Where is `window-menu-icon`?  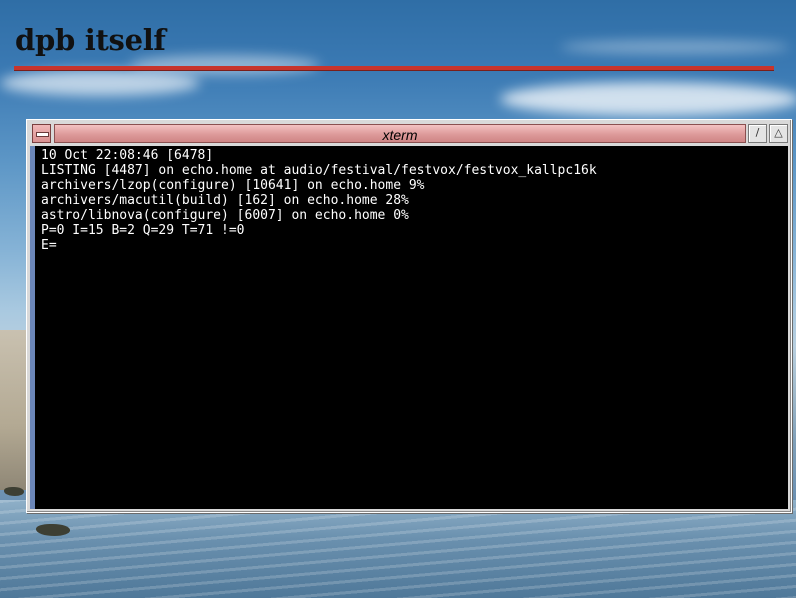
window-menu-icon is located at coordinates (42, 134).